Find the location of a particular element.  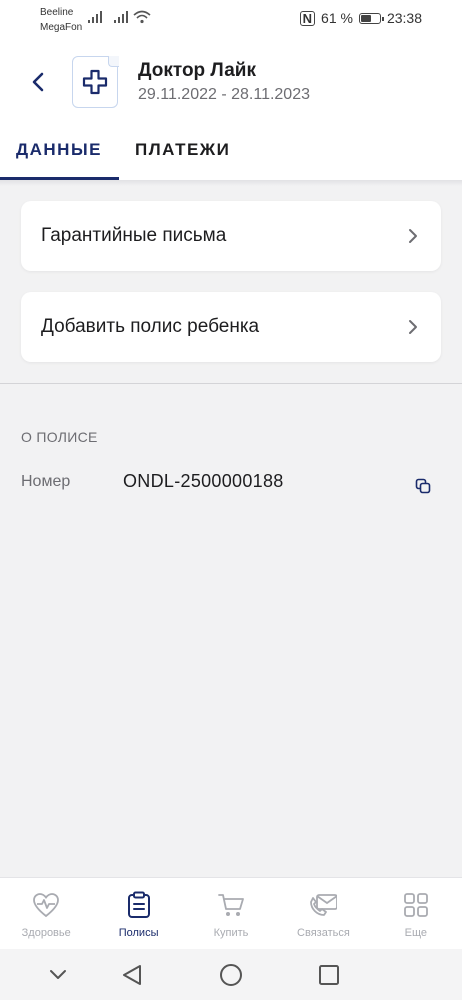

triangle-back-icon is located at coordinates (132, 975).